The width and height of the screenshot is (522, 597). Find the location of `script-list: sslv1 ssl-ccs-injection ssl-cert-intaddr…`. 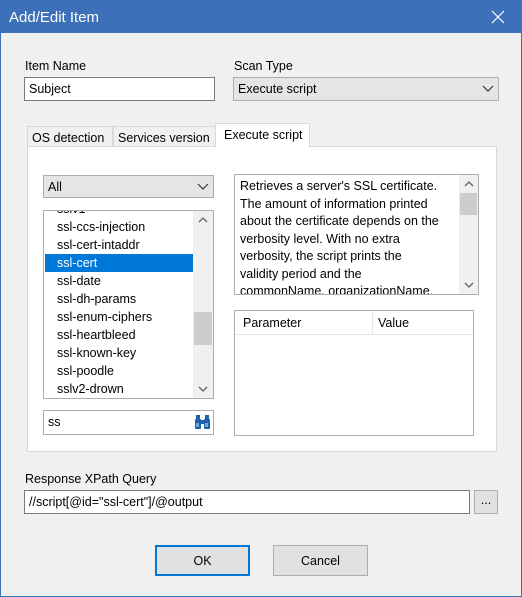

script-list: sslv1 ssl-ccs-injection ssl-cert-intaddr… is located at coordinates (128, 304).